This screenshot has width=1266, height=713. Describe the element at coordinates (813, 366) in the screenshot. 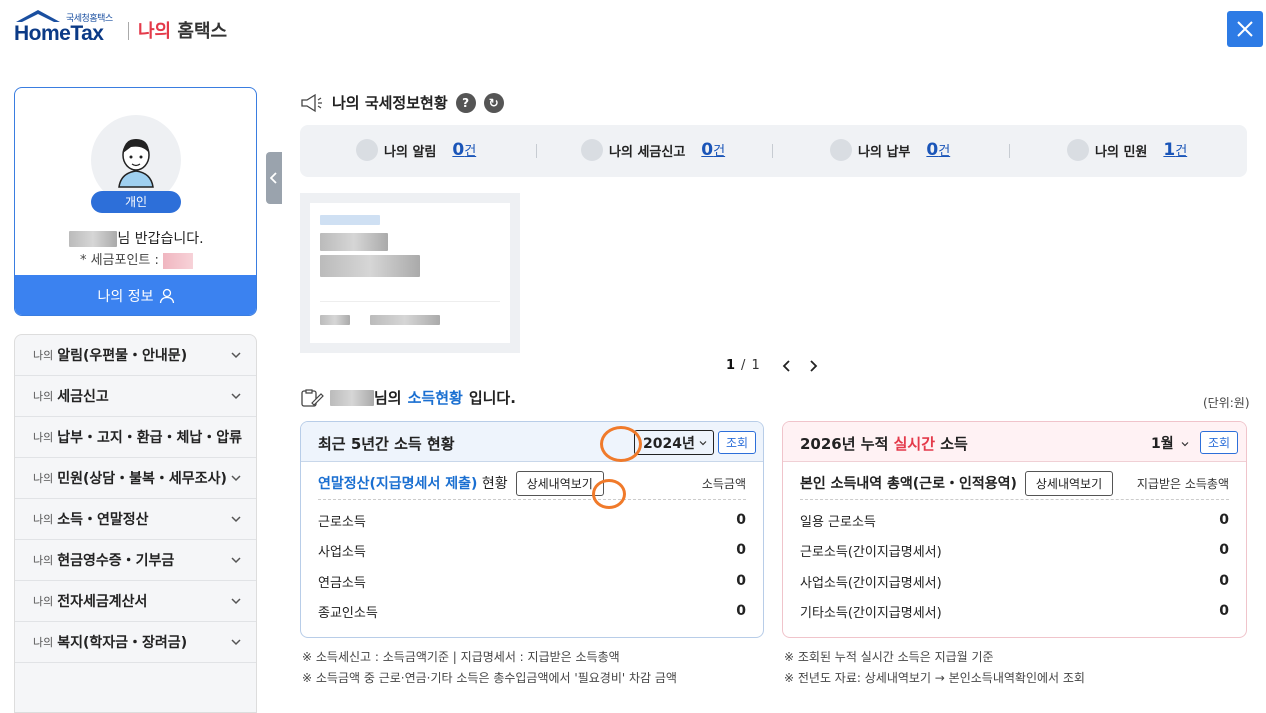

I see `chevron-right-icon` at that location.